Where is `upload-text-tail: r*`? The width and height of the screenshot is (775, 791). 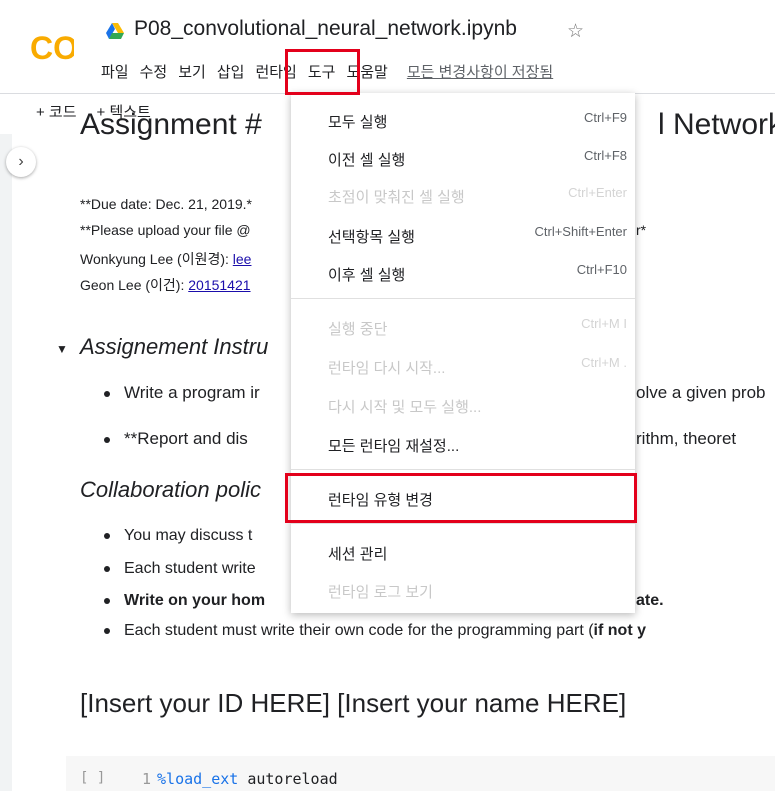
upload-text-tail: r* is located at coordinates (641, 230).